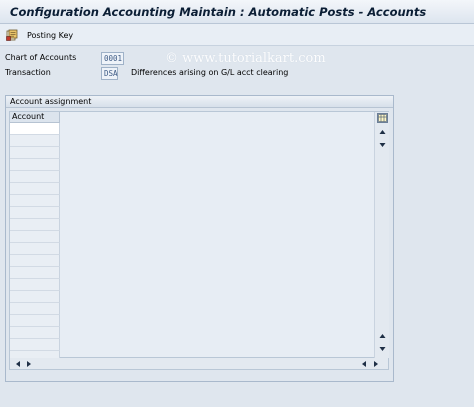 Image resolution: width=474 pixels, height=407 pixels. I want to click on transaction-field: DSA, so click(109, 73).